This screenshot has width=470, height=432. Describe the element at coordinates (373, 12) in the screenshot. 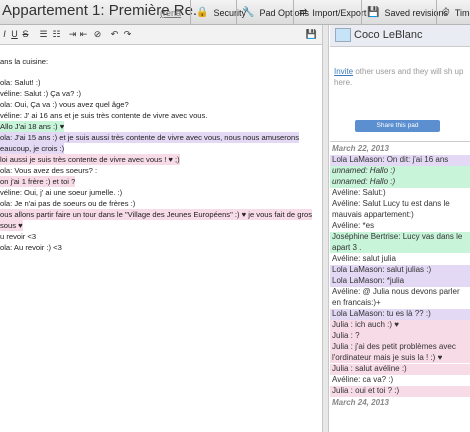

I see `save-icon: 💾` at that location.